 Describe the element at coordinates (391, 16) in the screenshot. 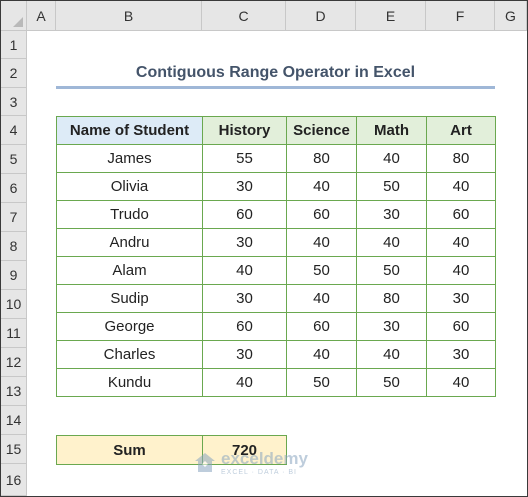

I see `column-header-e: E` at that location.